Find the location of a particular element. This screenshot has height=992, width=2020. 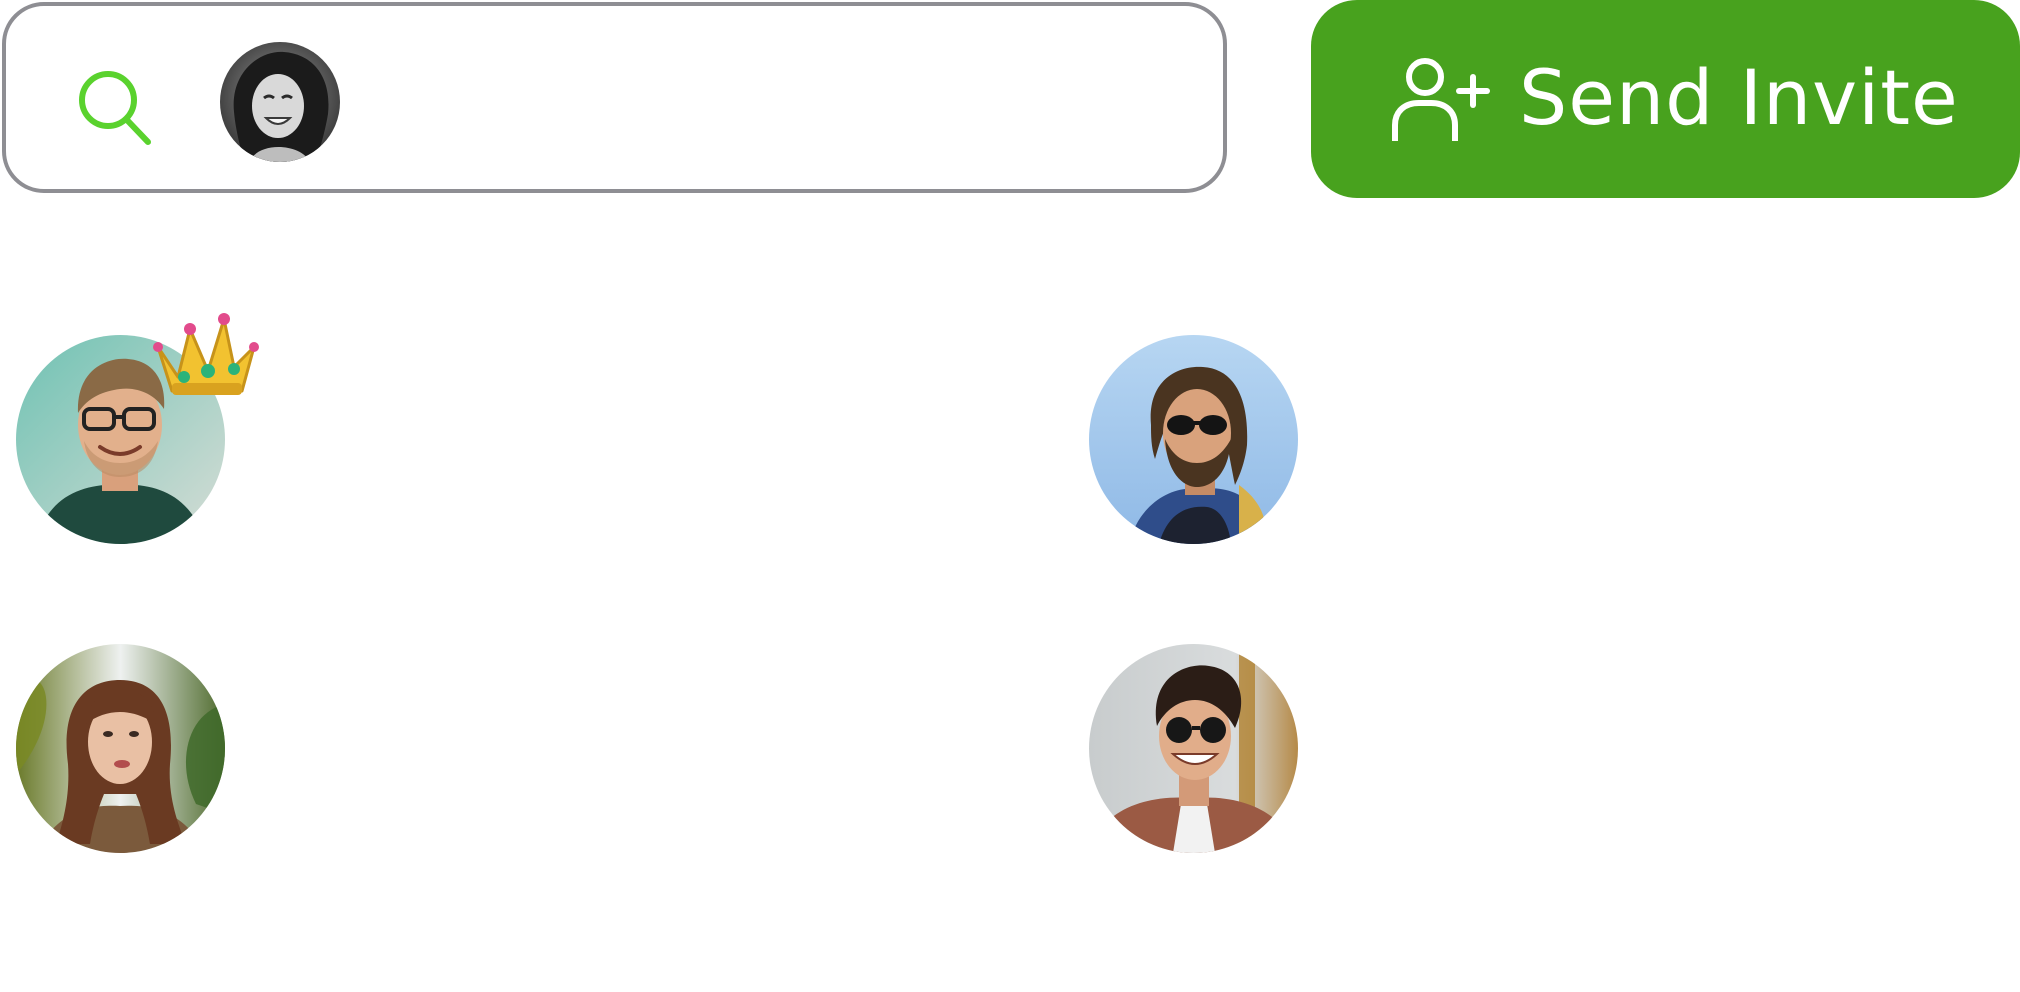

selected-contact-avatar is located at coordinates (280, 102).